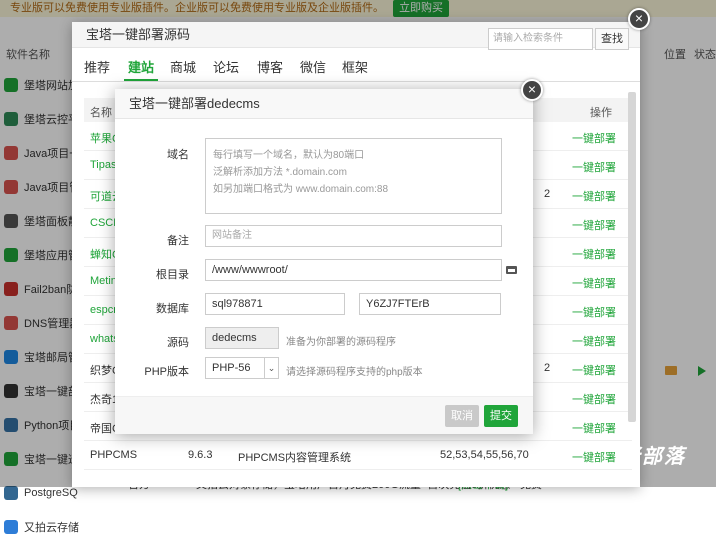 Image resolution: width=716 pixels, height=544 pixels. What do you see at coordinates (101, 113) in the screenshot?
I see `col-name: 名称` at bounding box center [101, 113].